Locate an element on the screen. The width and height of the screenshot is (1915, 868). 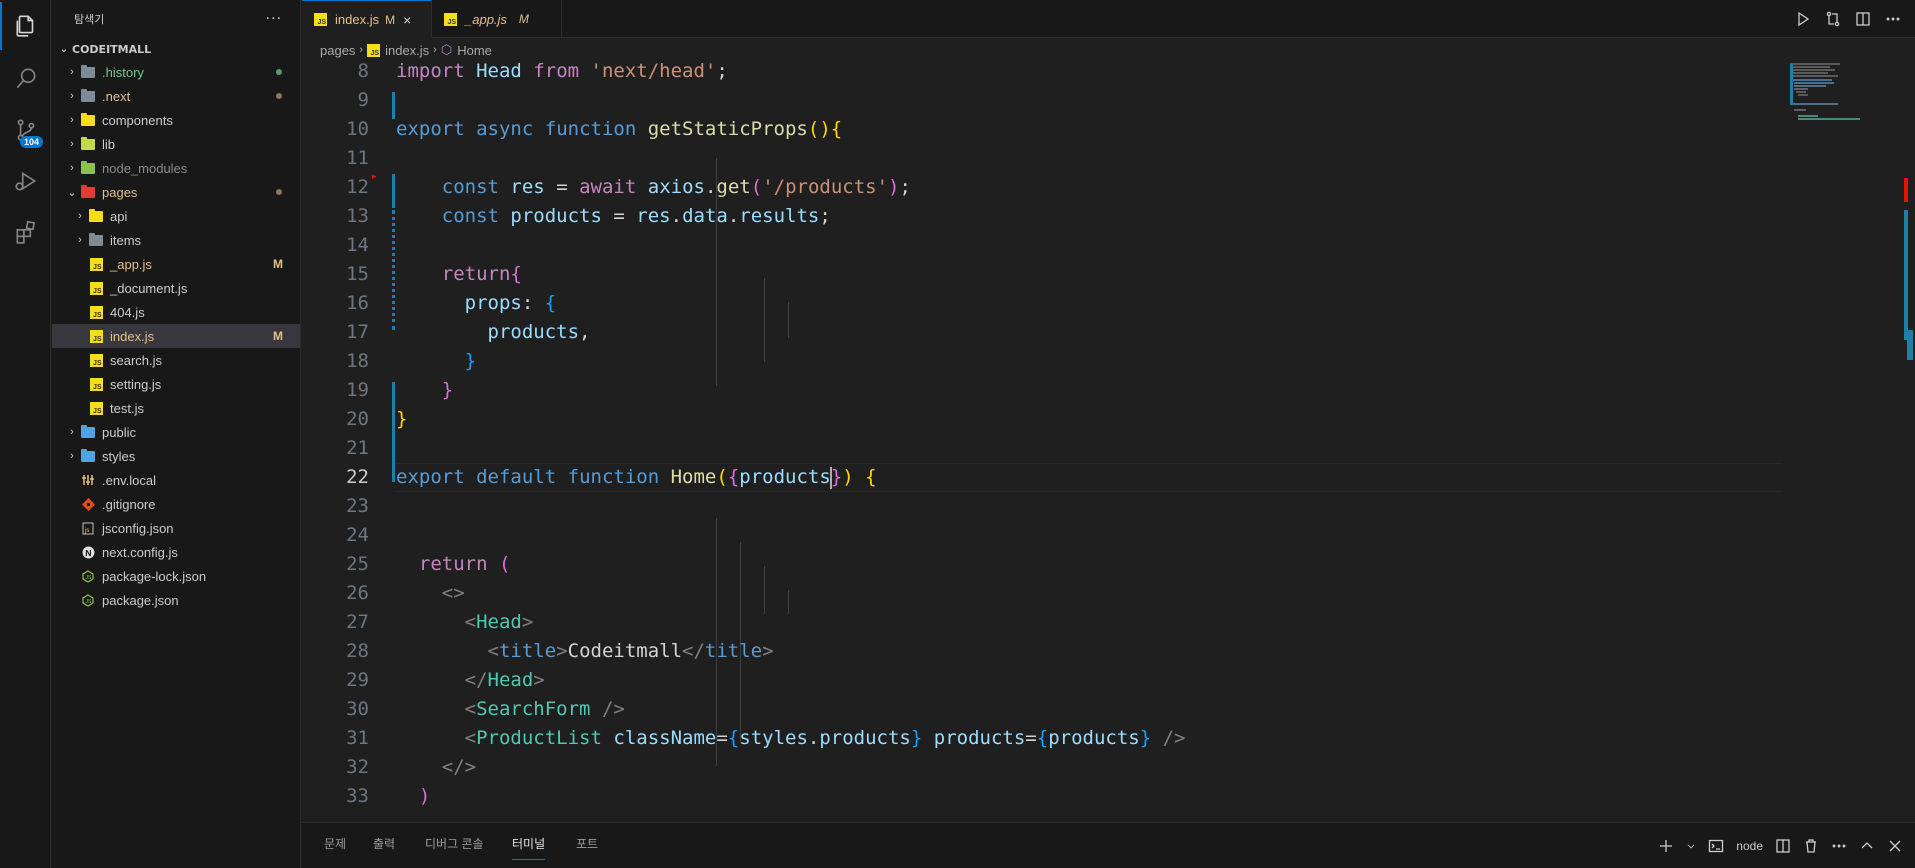
chevron-down-icon is located at coordinates (1691, 846).